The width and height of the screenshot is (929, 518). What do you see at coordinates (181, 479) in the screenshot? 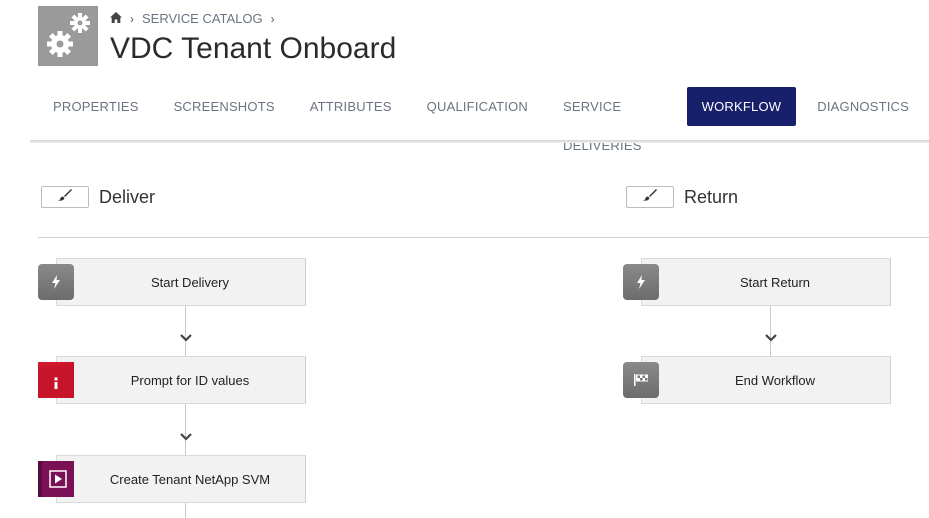
I see `node-label: Create Tenant NetApp SVM` at bounding box center [181, 479].